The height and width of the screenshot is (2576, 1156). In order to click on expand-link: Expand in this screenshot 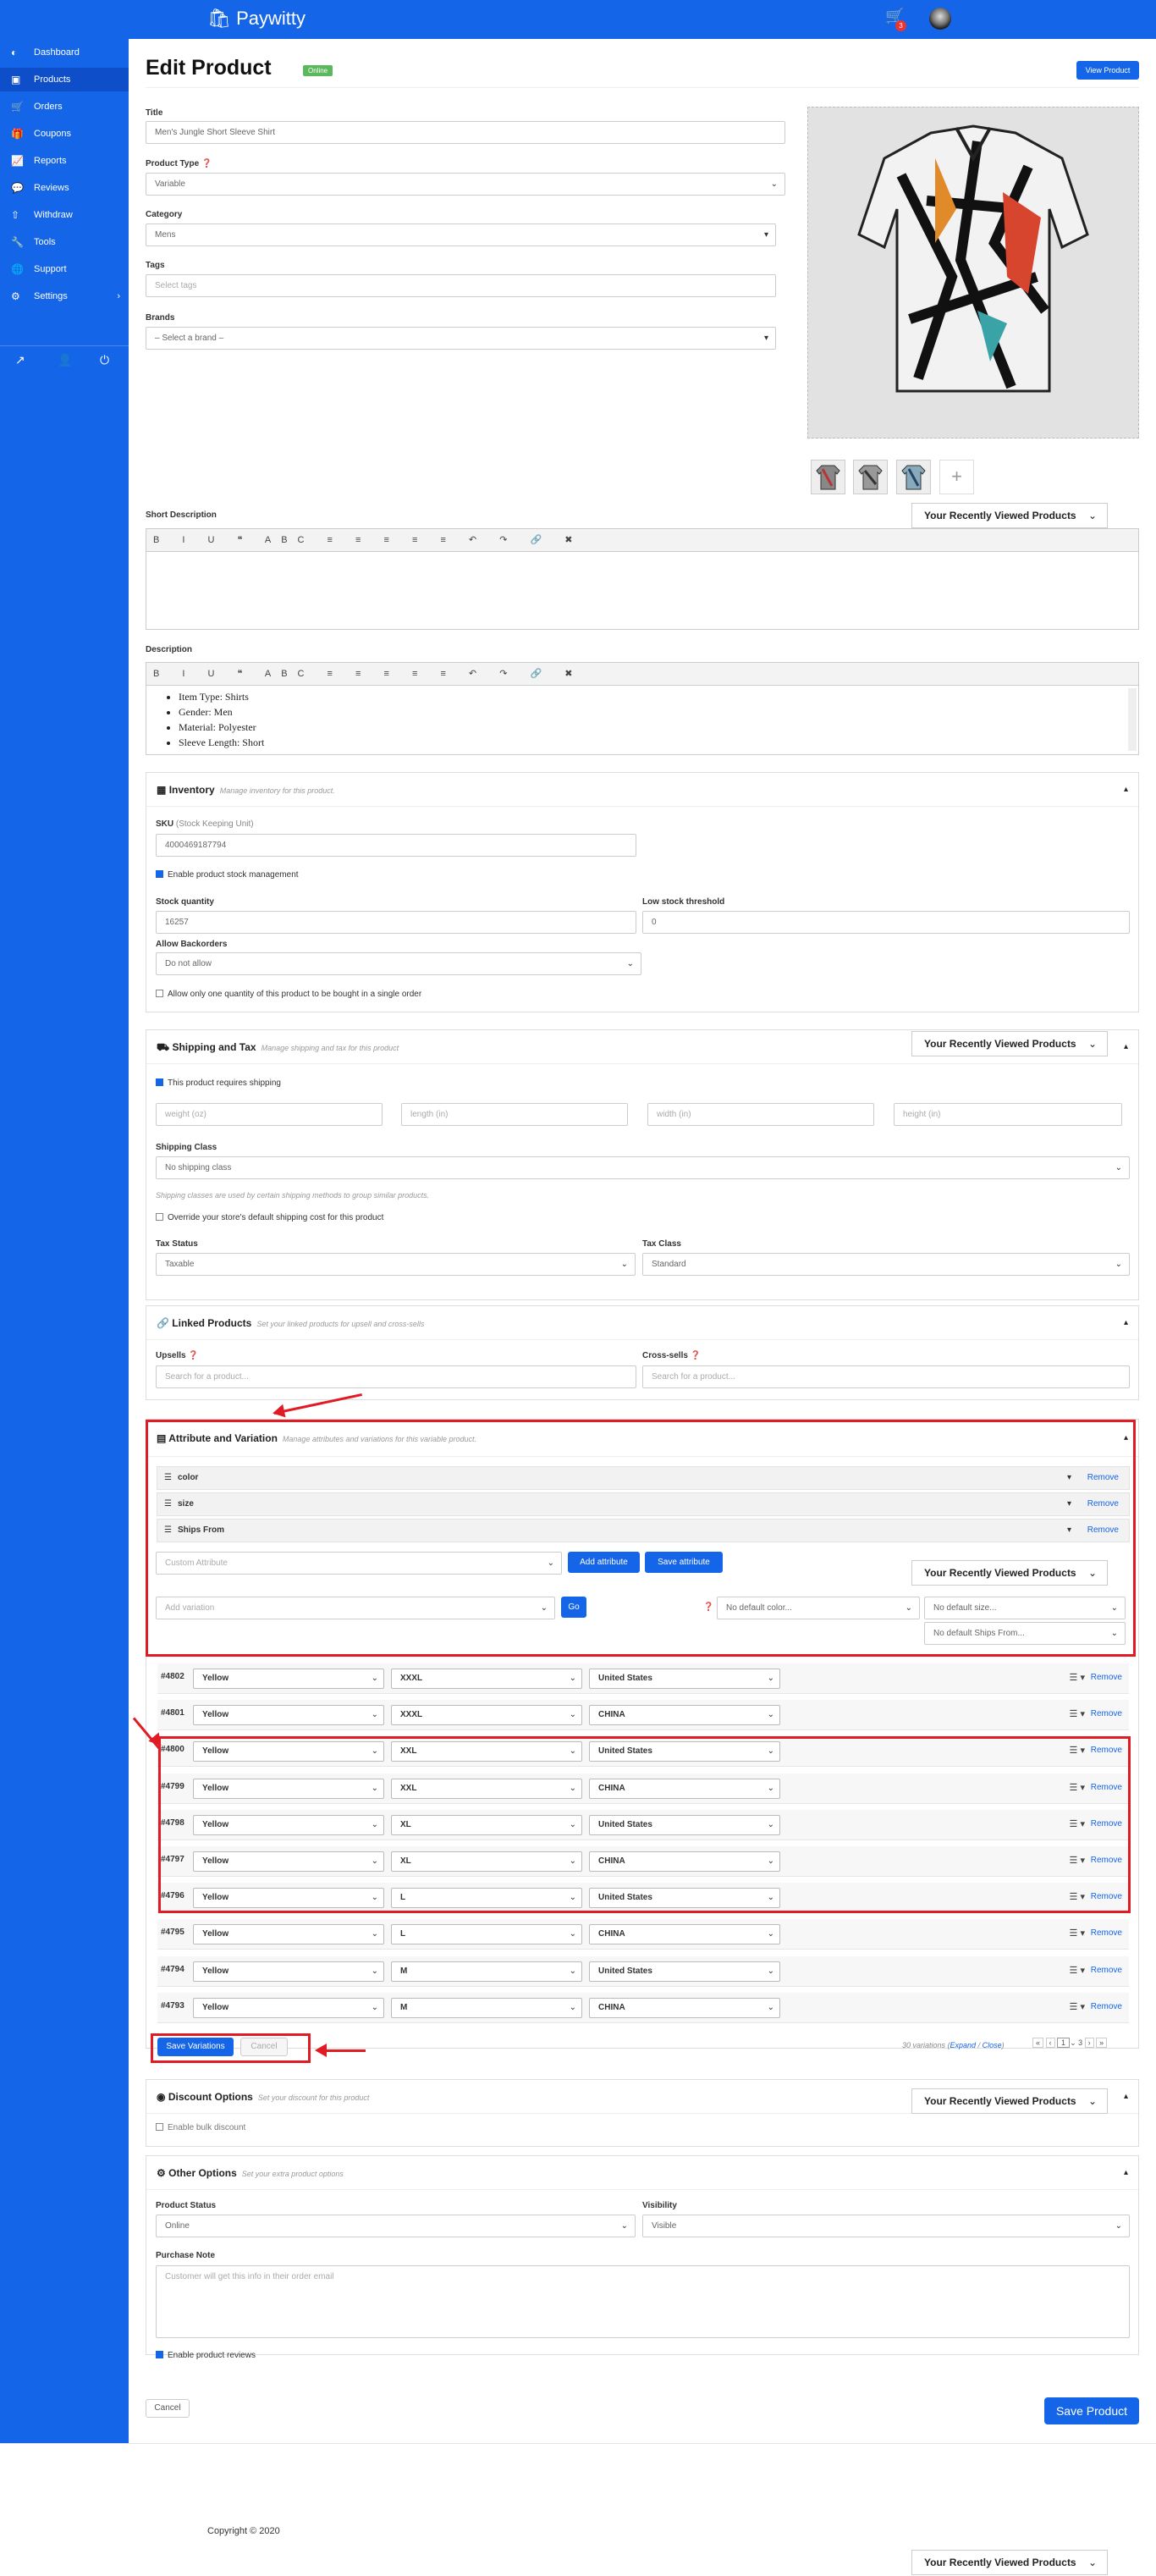, I will do `click(963, 2045)`.